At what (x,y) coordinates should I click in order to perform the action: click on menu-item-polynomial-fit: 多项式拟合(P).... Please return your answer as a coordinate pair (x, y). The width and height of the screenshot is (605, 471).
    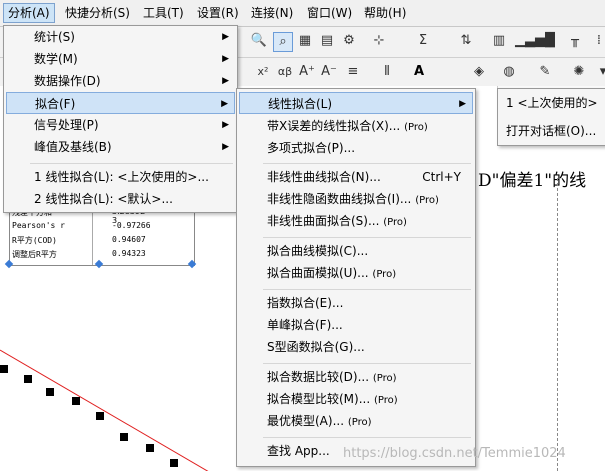
    Looking at the image, I should click on (356, 148).